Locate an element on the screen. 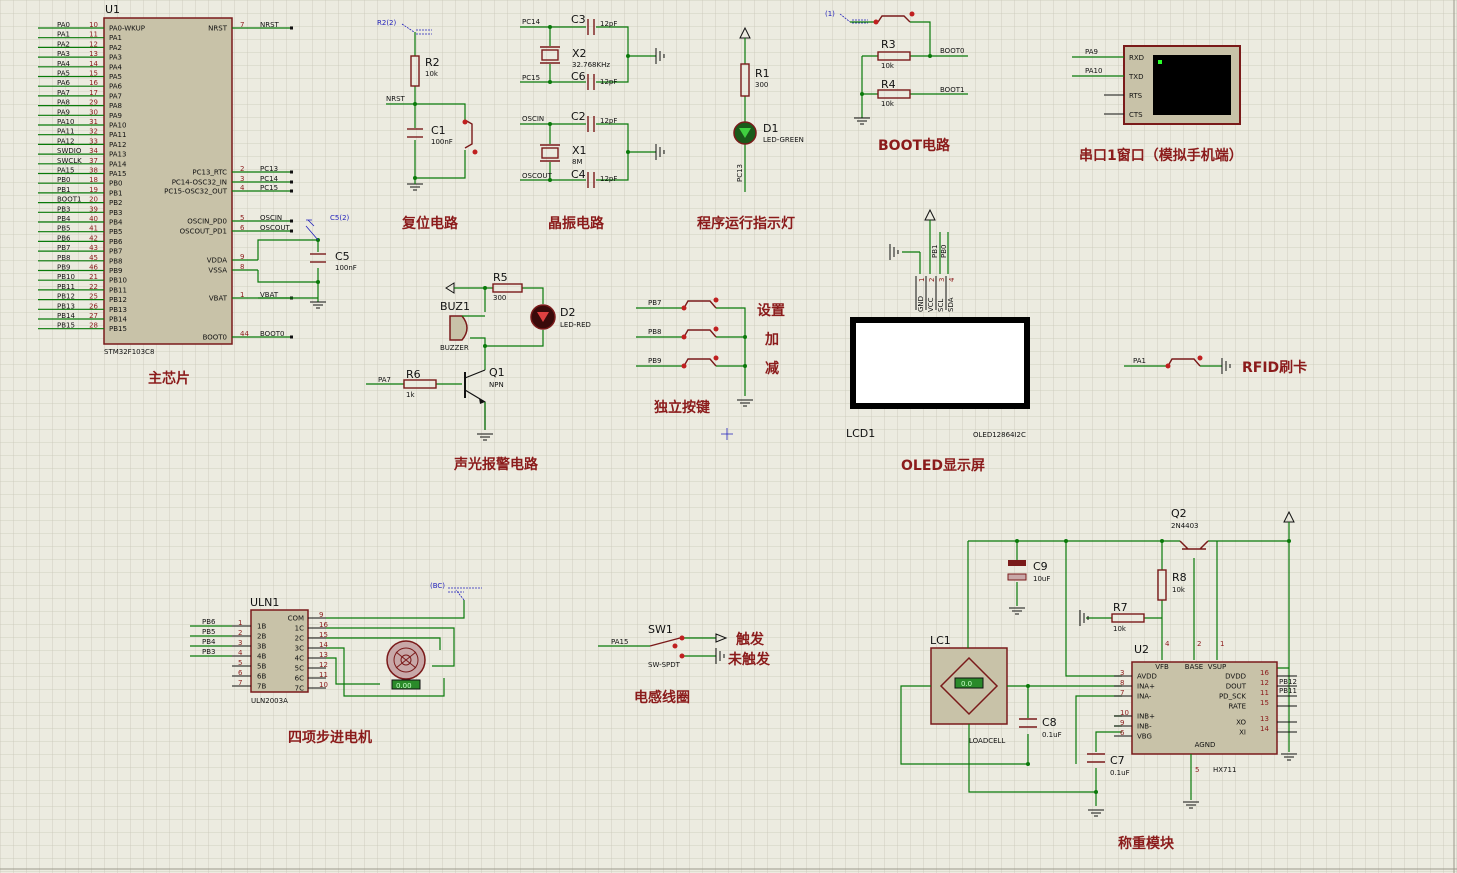 The image size is (1457, 873). net-pb9: PB9 is located at coordinates (654, 361).